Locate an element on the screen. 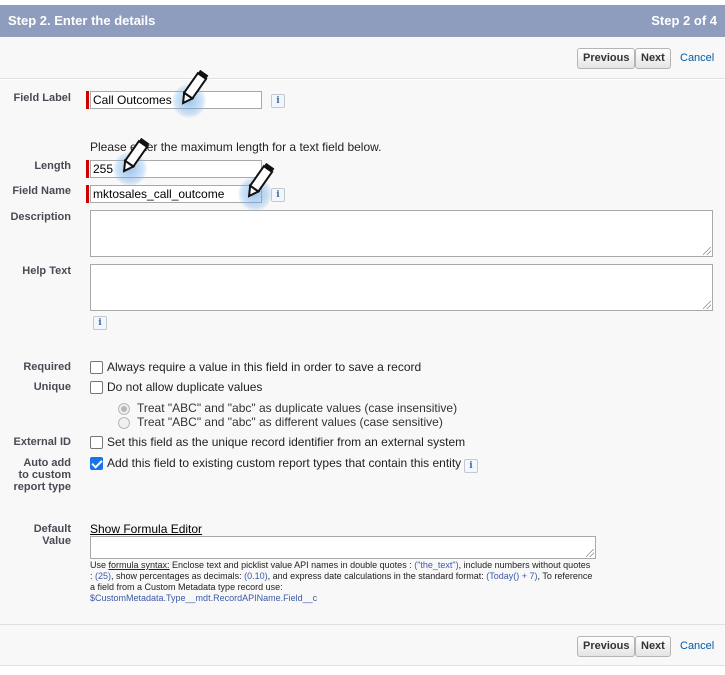 The height and width of the screenshot is (675, 725). help-example: (25) is located at coordinates (103, 576).